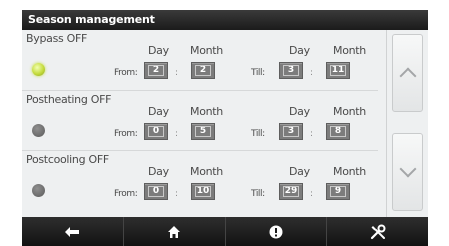 The height and width of the screenshot is (246, 449). I want to click on page-title: Season management, so click(225, 20).